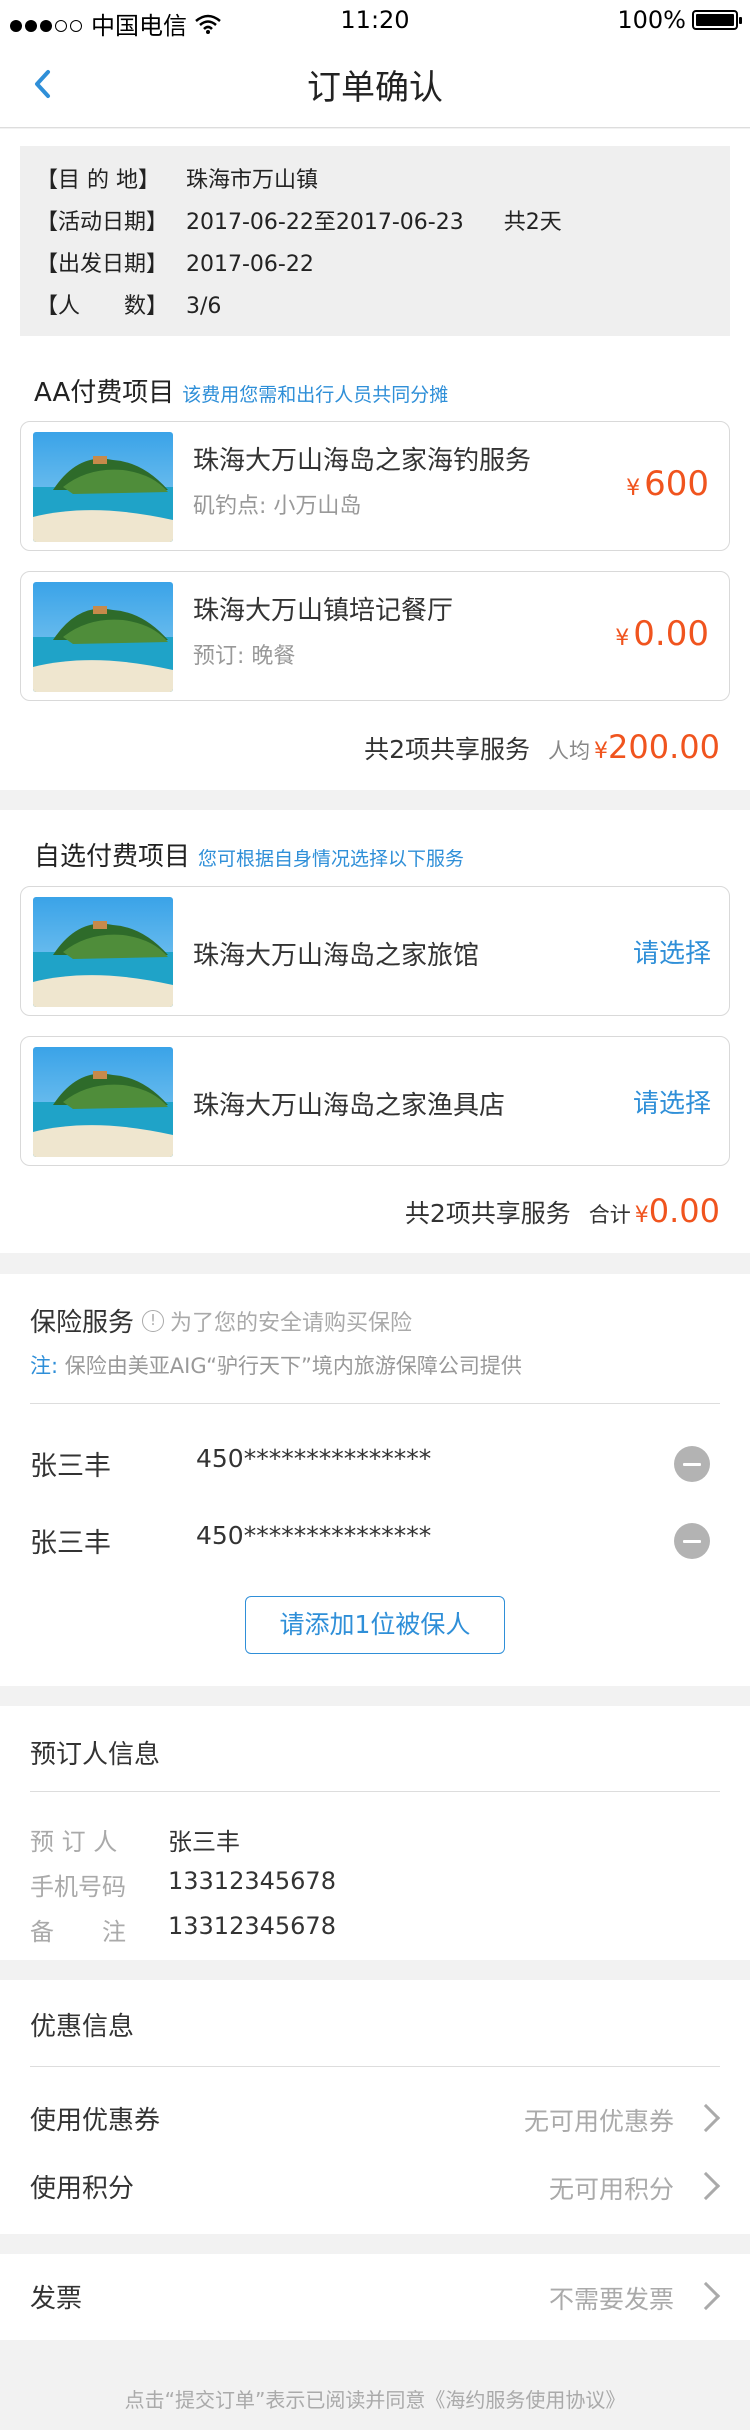  Describe the element at coordinates (82, 1323) in the screenshot. I see `insurance-title-text: 保险服务` at that location.